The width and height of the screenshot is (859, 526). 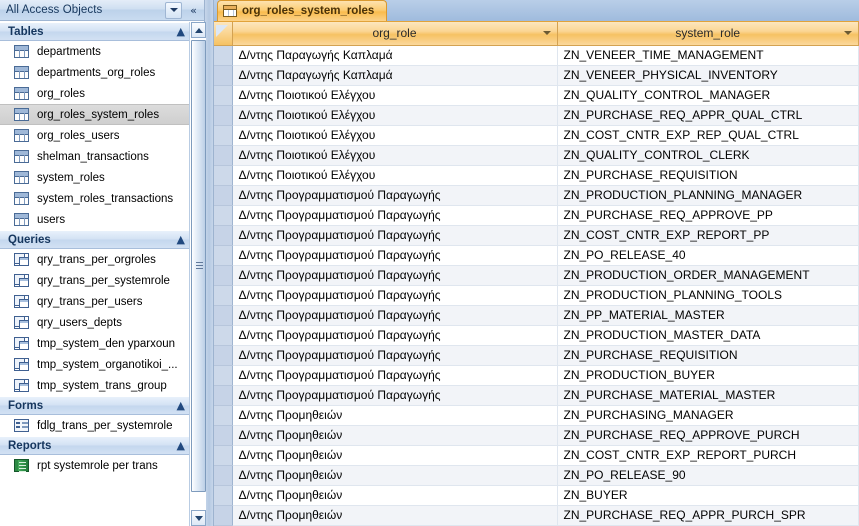 I want to click on nav-item-fdlg_trans_per_systemrole: fdlg_trans_per_systemrole, so click(x=94, y=425).